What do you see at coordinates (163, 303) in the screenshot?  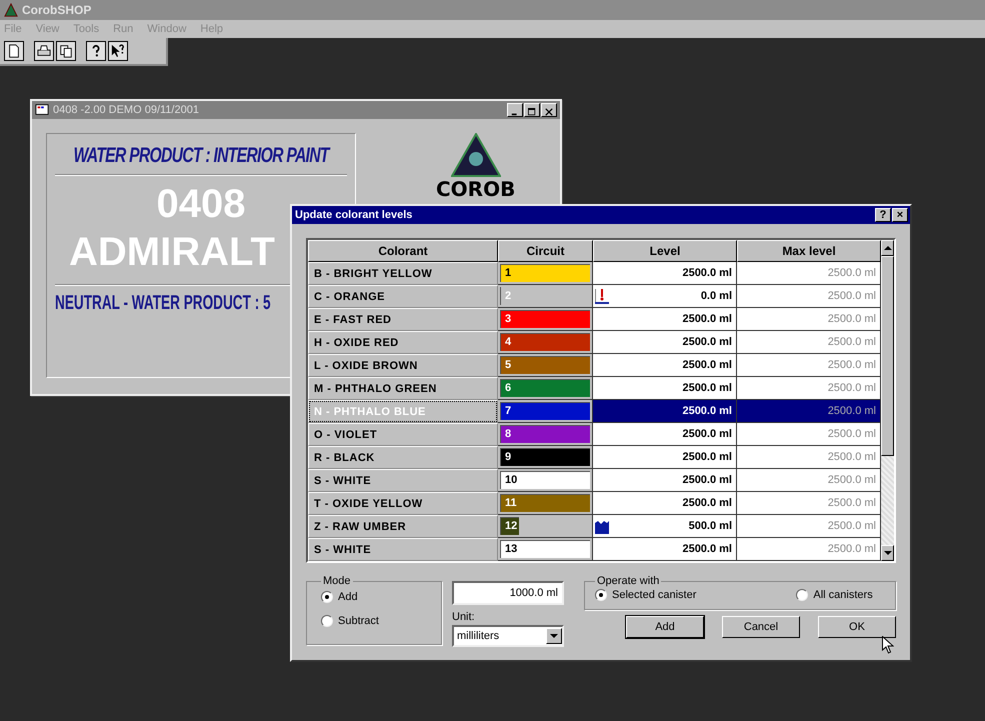 I see `product-base: NEUTRAL - WATER PRODUCT : 5` at bounding box center [163, 303].